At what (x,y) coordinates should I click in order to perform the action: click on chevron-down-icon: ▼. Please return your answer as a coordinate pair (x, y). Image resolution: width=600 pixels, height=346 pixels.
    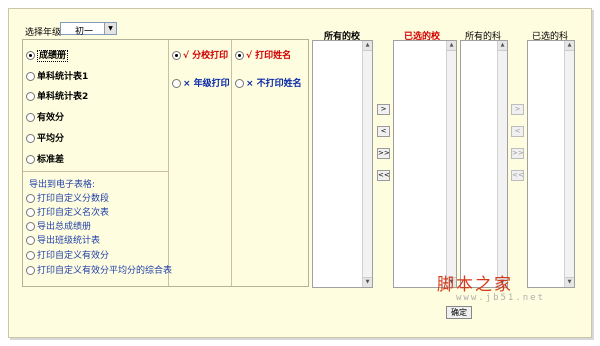
    Looking at the image, I should click on (110, 28).